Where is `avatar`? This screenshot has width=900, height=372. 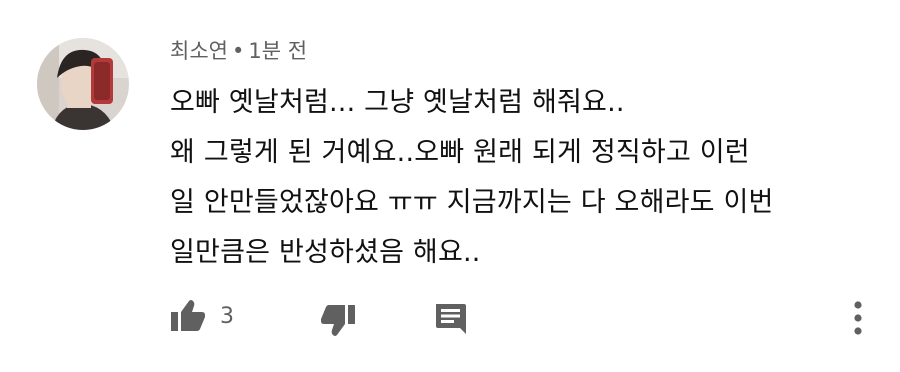
avatar is located at coordinates (83, 84).